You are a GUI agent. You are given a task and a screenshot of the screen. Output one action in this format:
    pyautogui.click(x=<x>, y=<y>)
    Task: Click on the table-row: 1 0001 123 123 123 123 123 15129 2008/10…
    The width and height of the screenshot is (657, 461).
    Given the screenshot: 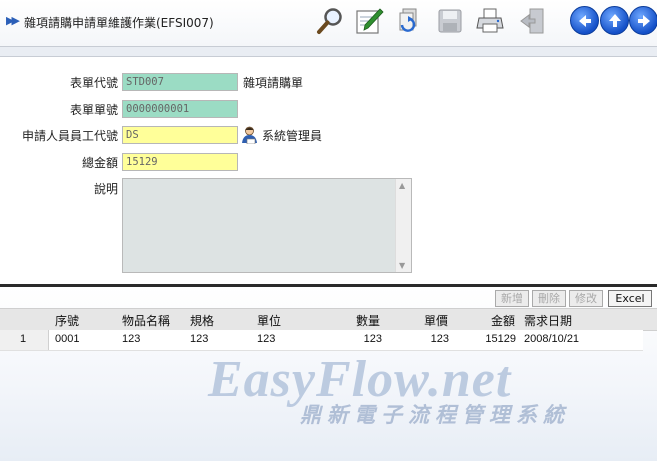 What is the action you would take?
    pyautogui.click(x=321, y=340)
    